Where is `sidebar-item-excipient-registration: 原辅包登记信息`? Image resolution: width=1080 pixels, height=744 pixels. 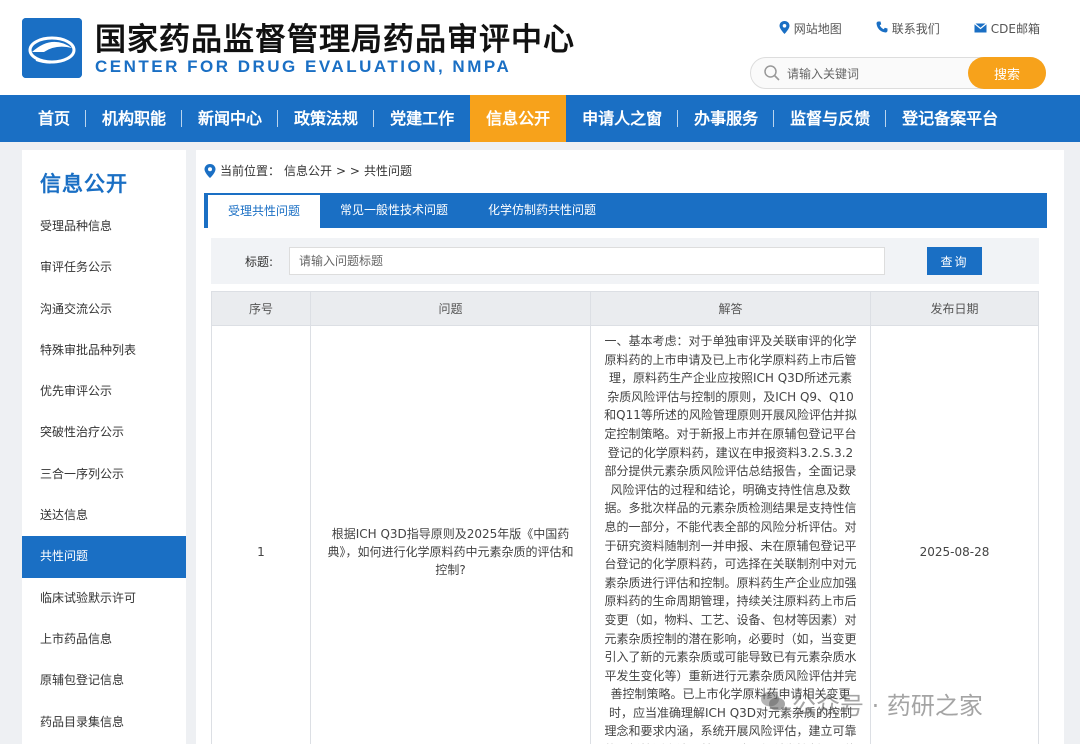
sidebar-item-excipient-registration: 原辅包登记信息 is located at coordinates (104, 680).